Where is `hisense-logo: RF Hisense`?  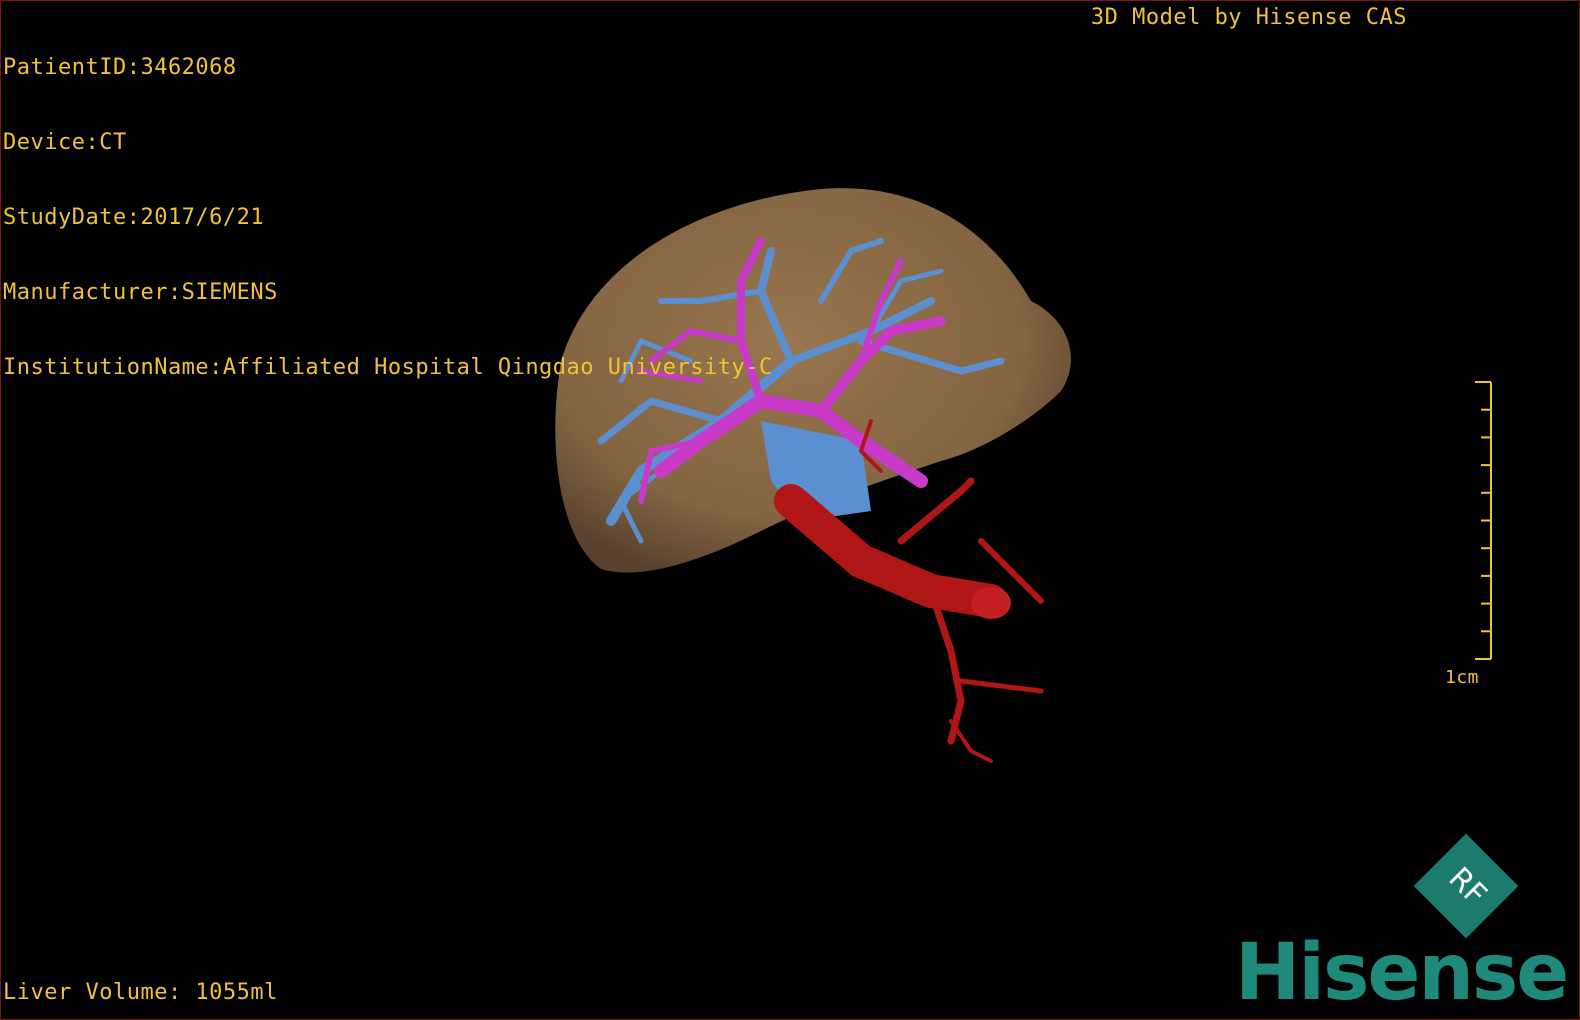 hisense-logo: RF Hisense is located at coordinates (1401, 918).